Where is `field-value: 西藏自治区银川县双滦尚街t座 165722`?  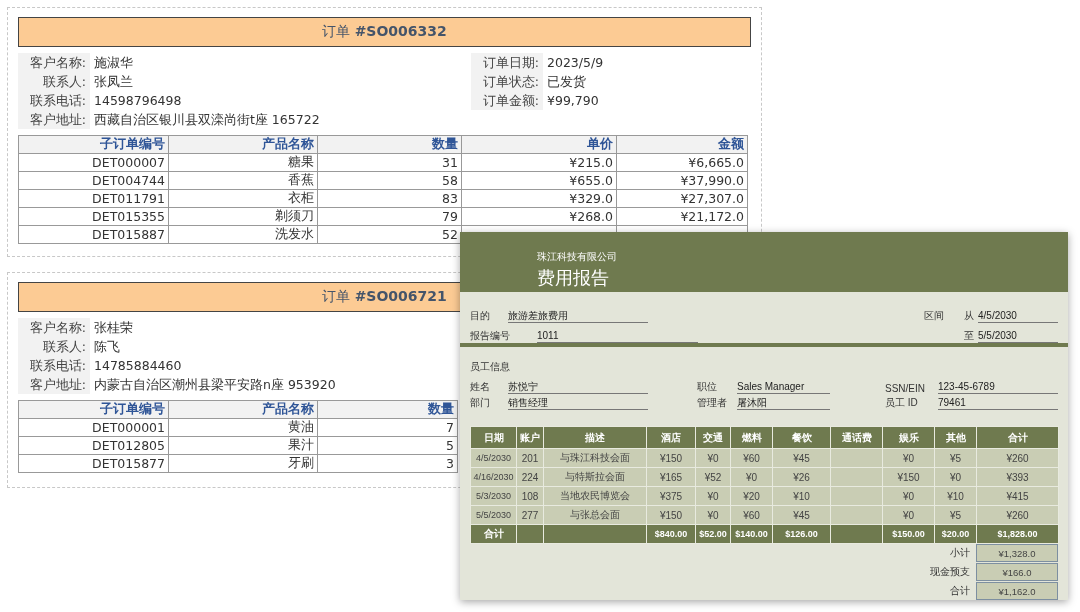 field-value: 西藏自治区银川县双滦尚街t座 165722 is located at coordinates (207, 120).